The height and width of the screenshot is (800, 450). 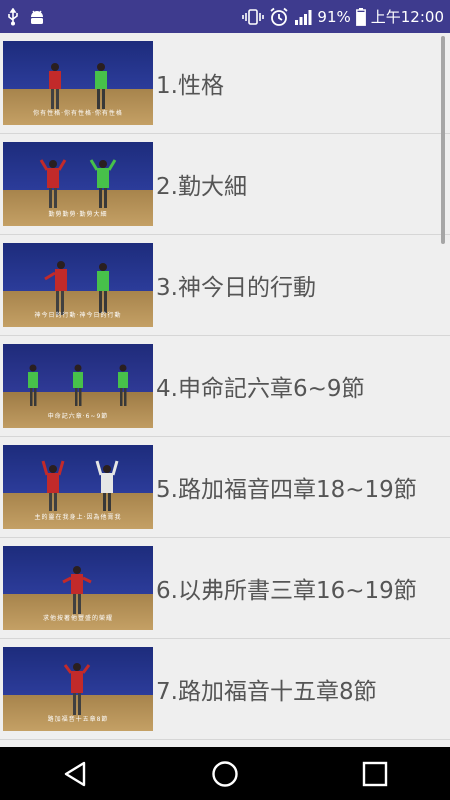 What do you see at coordinates (407, 17) in the screenshot?
I see `clock-time: 上午12:00` at bounding box center [407, 17].